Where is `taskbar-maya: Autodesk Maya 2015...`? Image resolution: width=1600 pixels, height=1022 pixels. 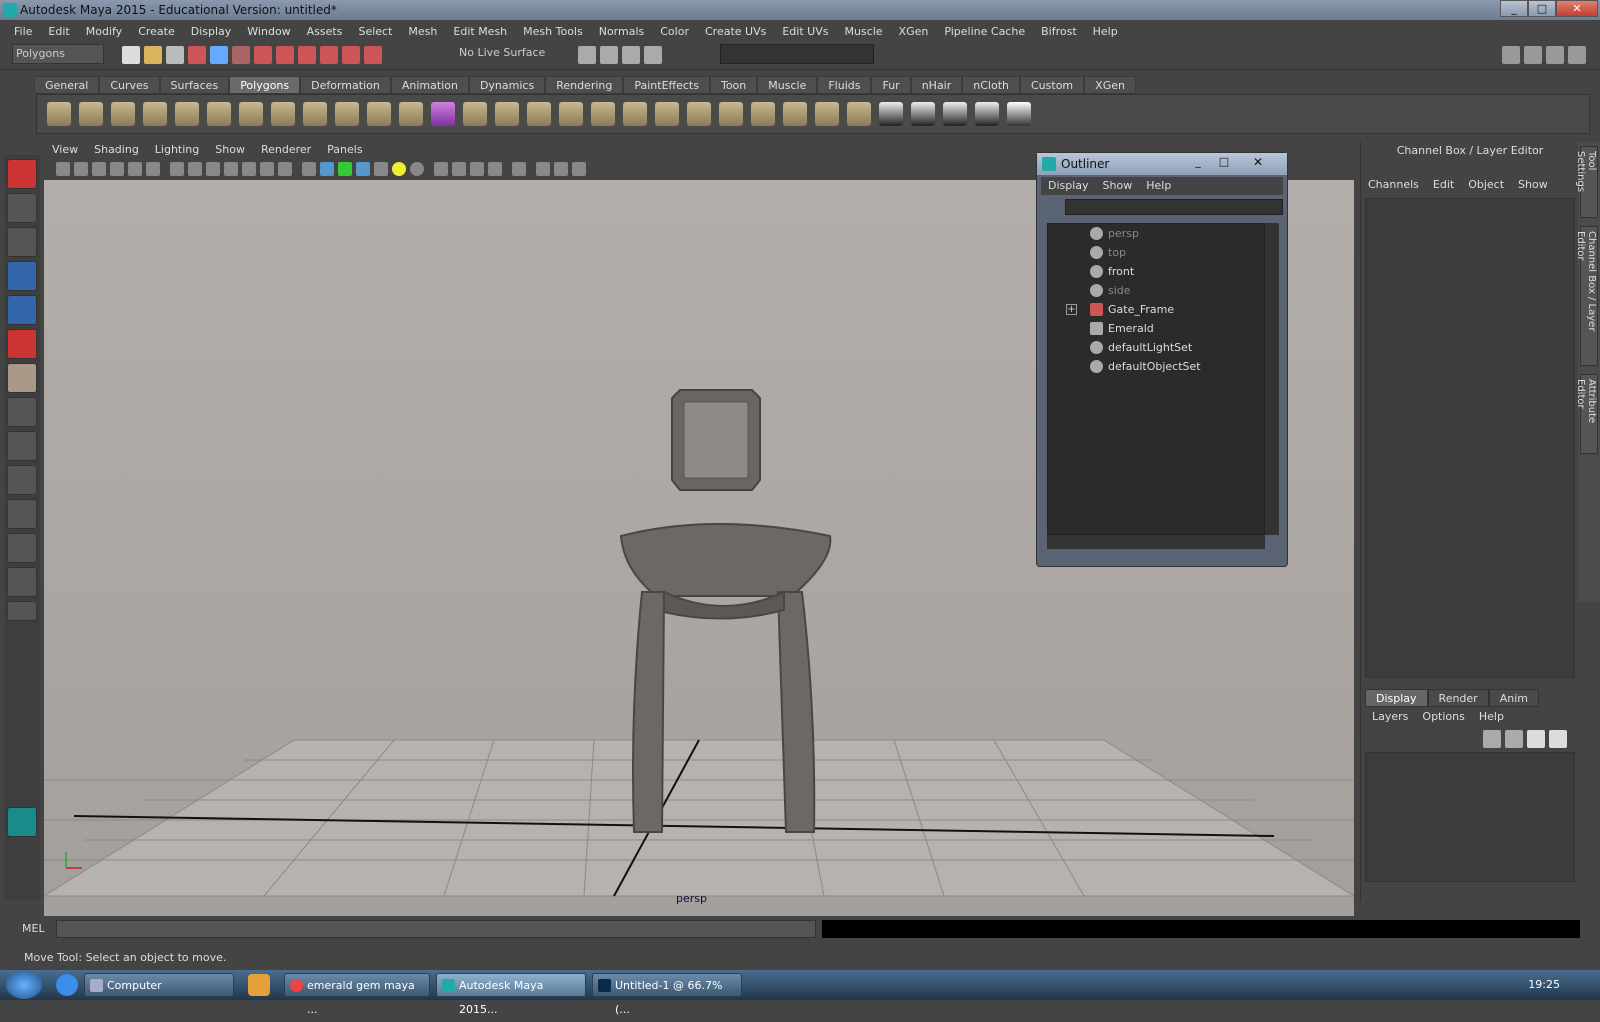
taskbar-maya: Autodesk Maya 2015... is located at coordinates (511, 994).